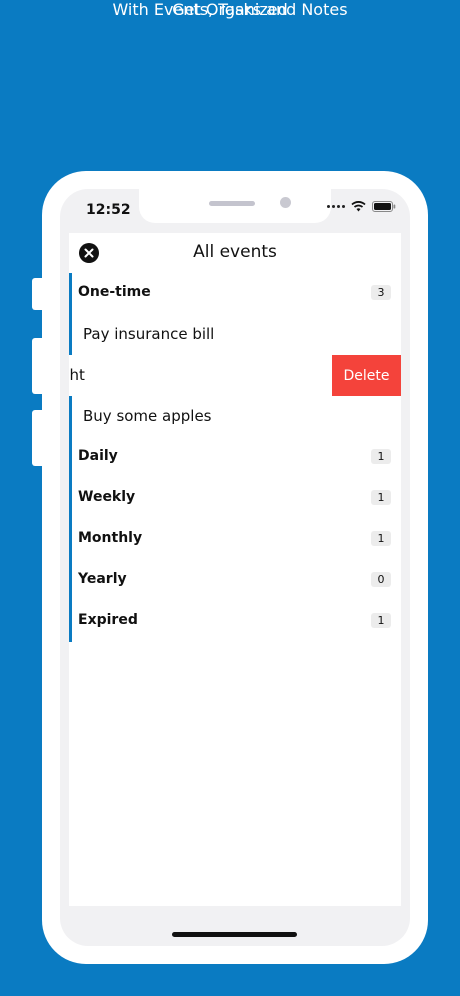  I want to click on category-label: Monthly, so click(110, 538).